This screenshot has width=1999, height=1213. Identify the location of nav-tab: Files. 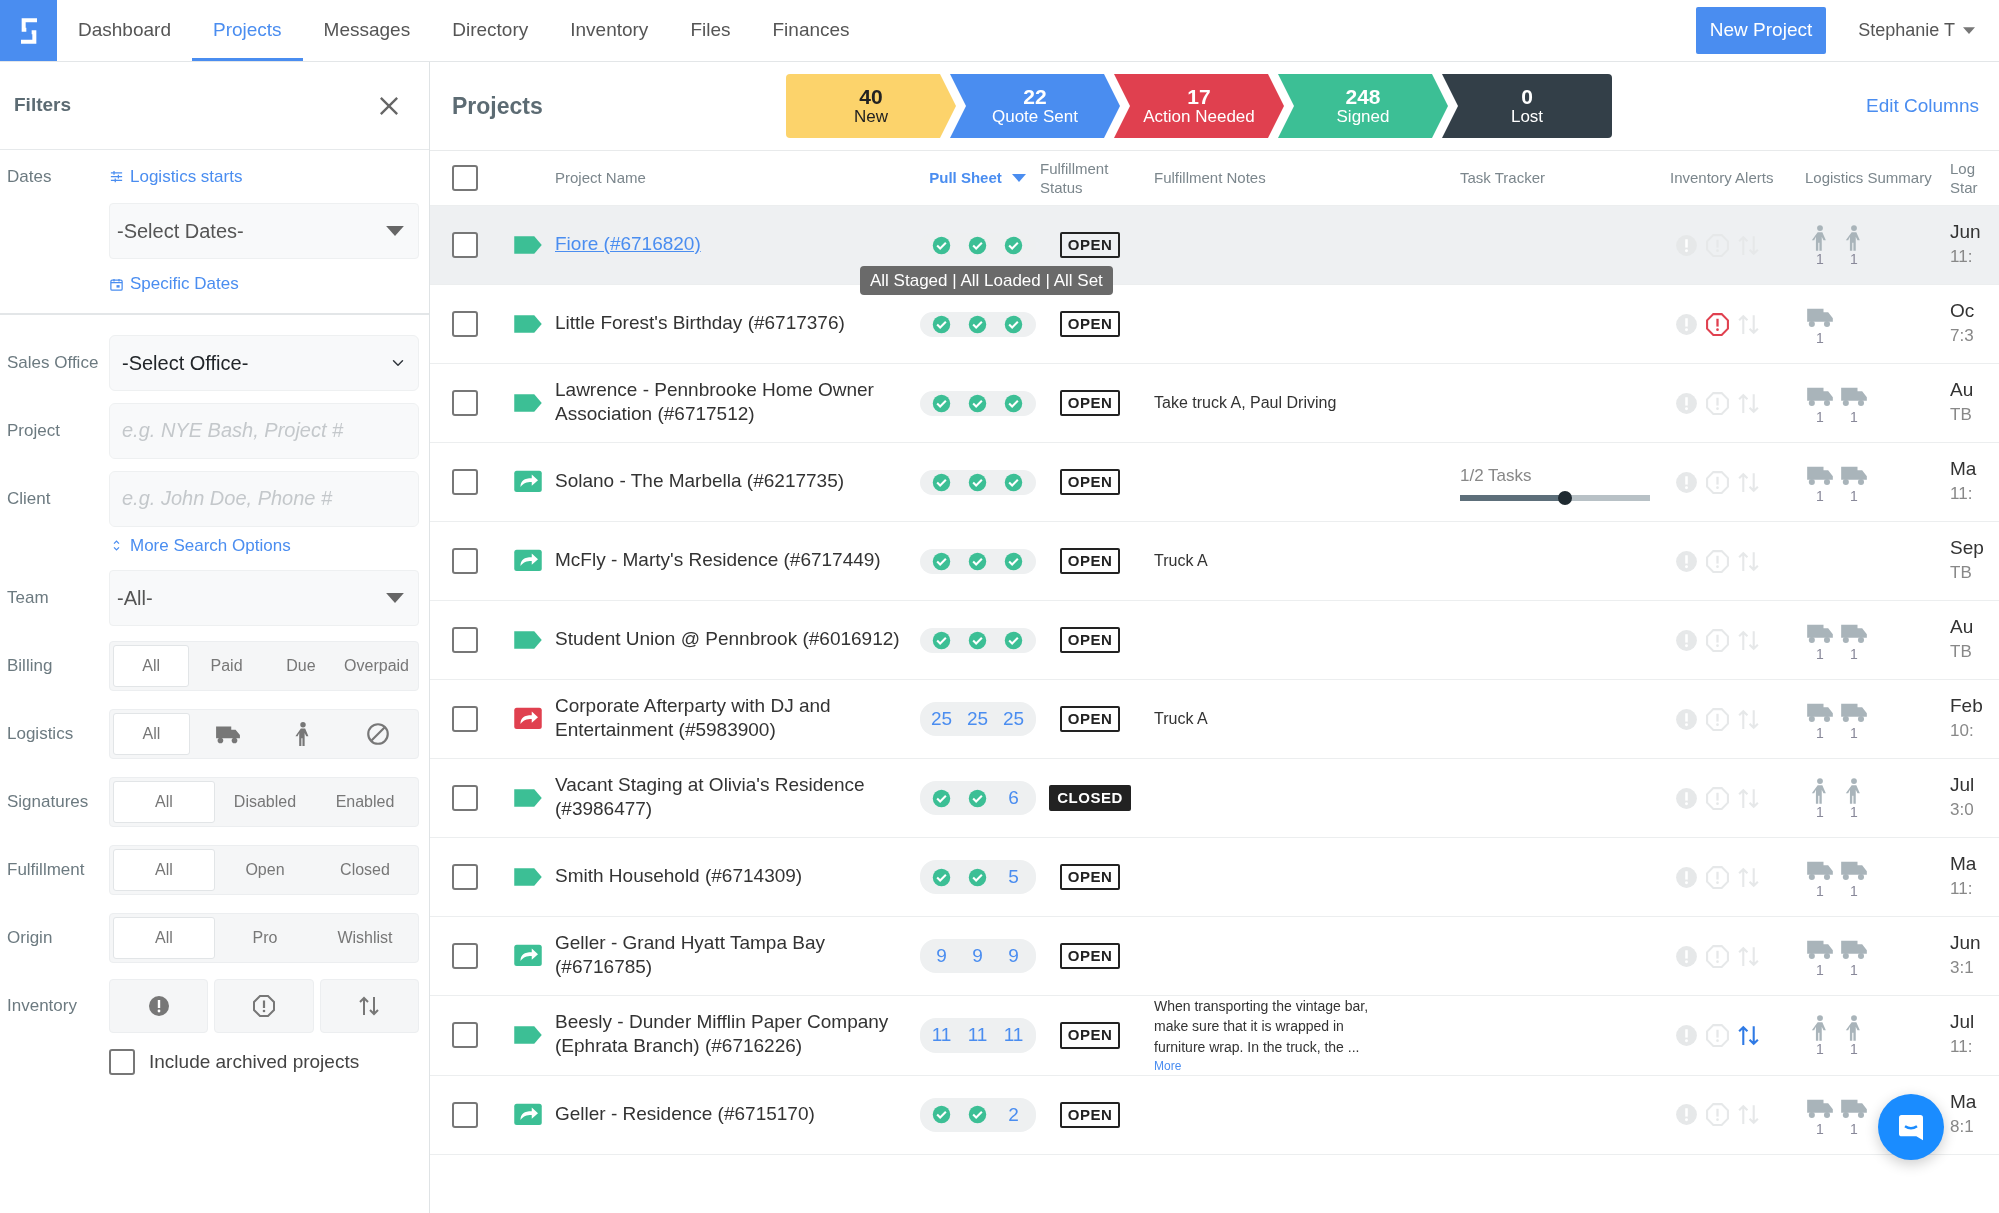
(710, 30).